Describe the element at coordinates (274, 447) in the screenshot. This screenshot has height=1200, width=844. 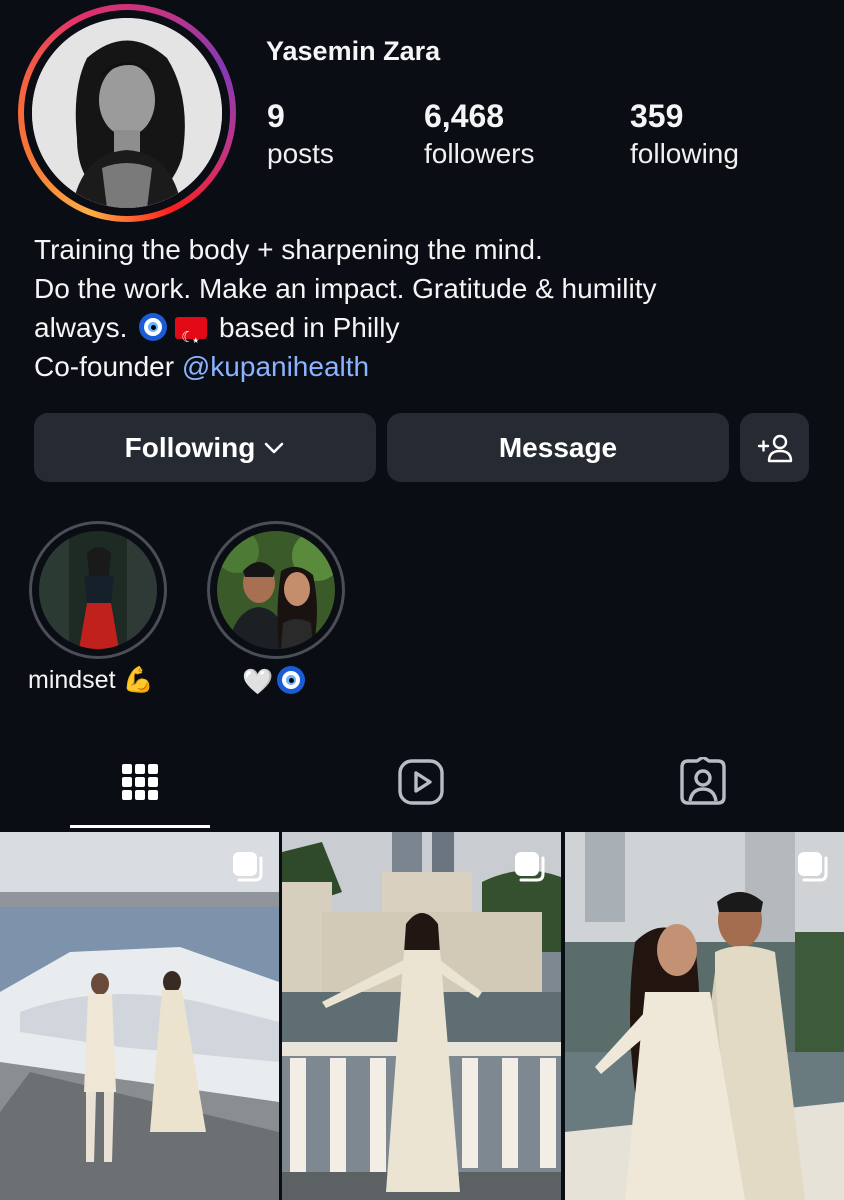
I see `chevron-down-icon` at that location.